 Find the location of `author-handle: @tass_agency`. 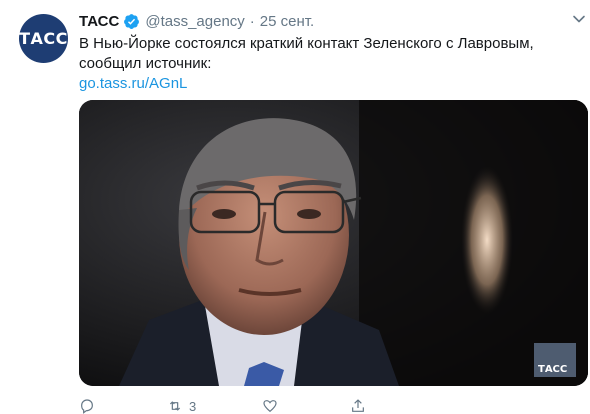

author-handle: @tass_agency is located at coordinates (194, 21).